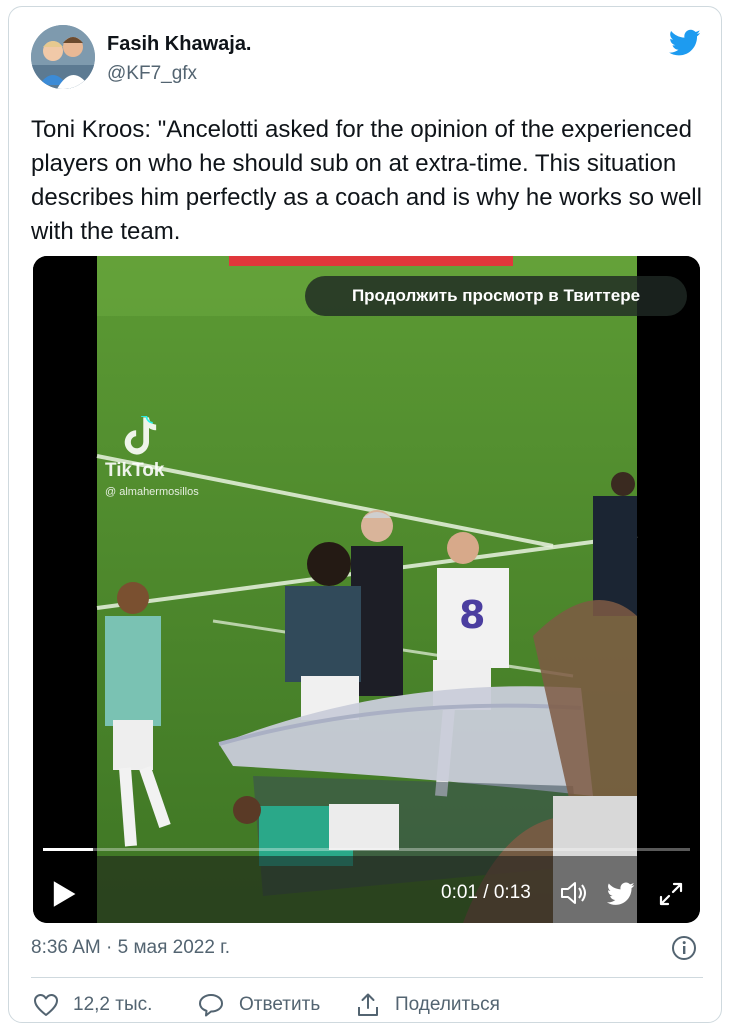  I want to click on share-label: Поделиться, so click(447, 1004).